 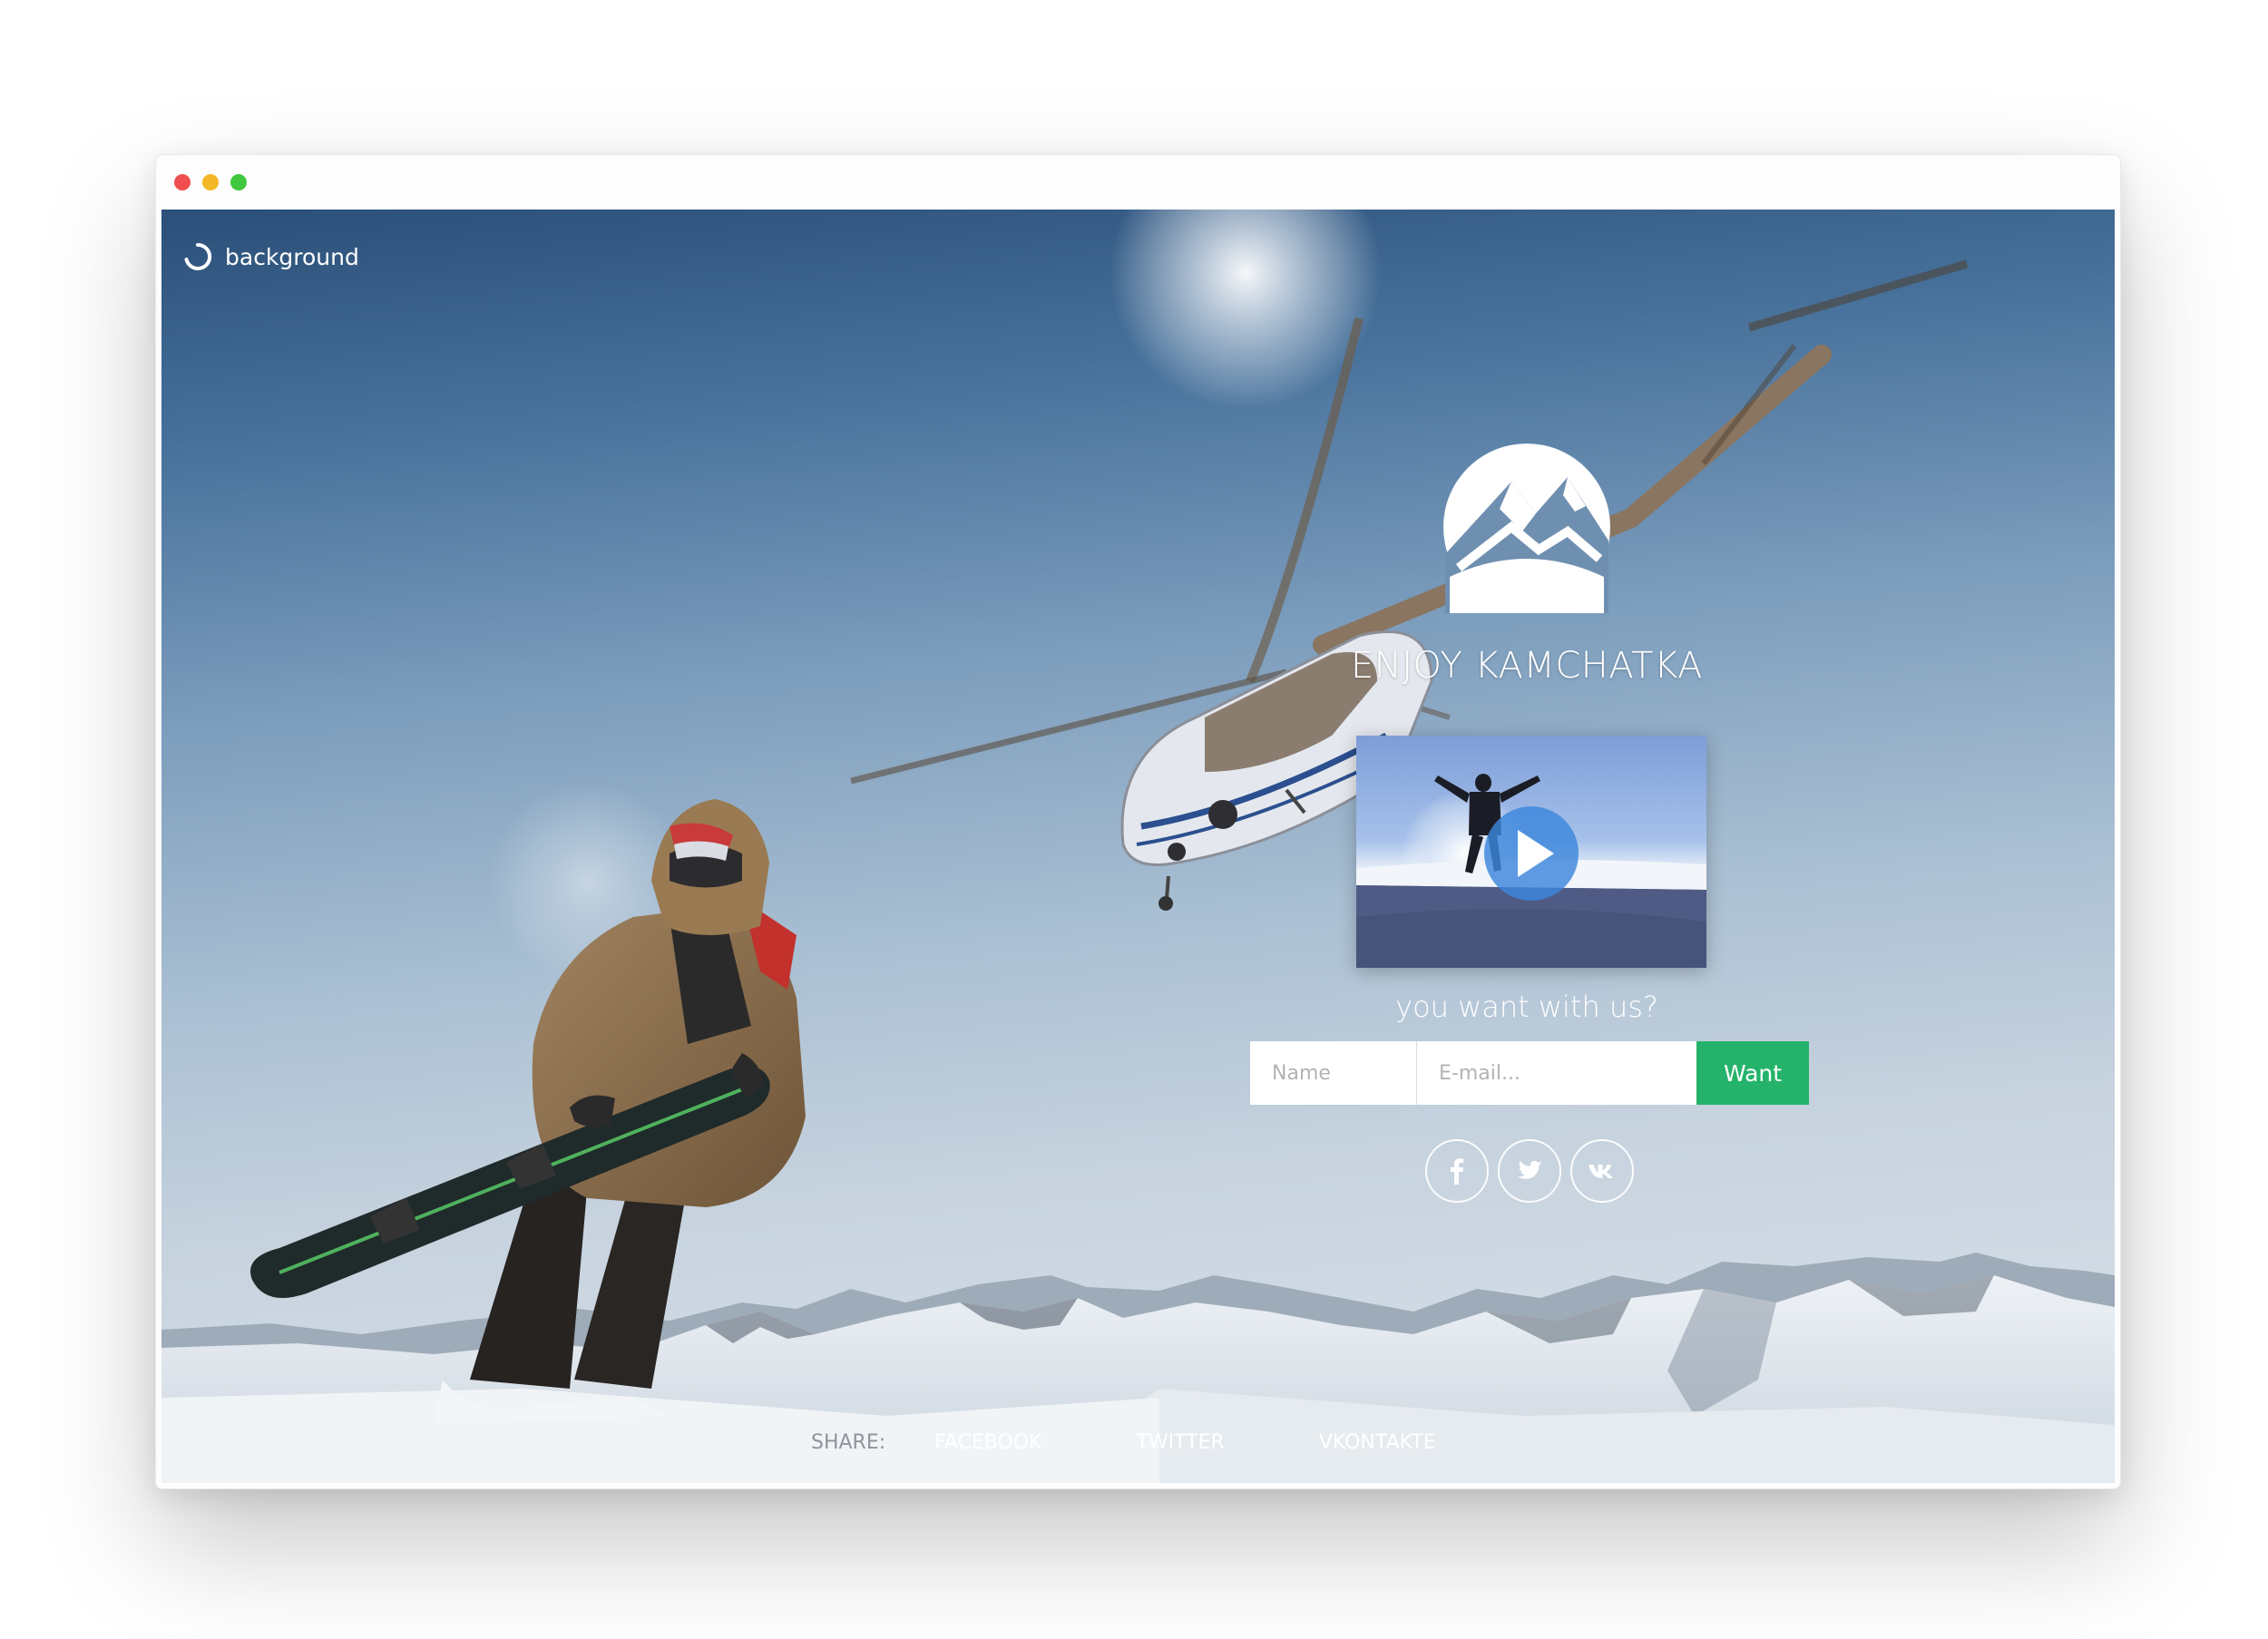 I want to click on share-label: SHARE:, so click(x=849, y=1442).